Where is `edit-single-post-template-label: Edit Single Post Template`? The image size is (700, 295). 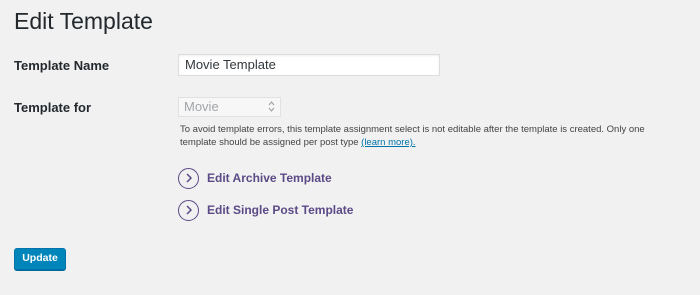 edit-single-post-template-label: Edit Single Post Template is located at coordinates (280, 210).